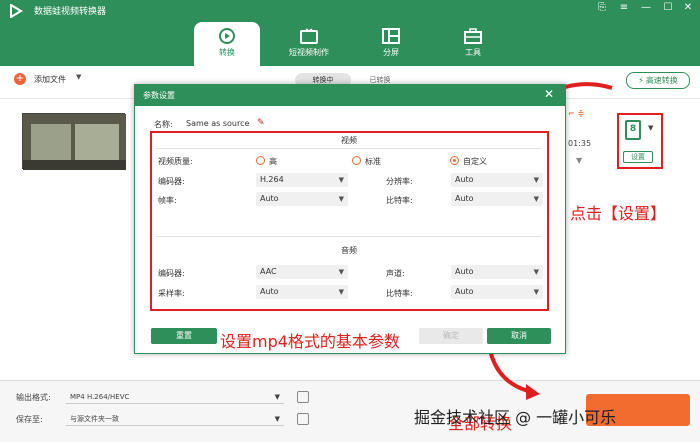 This screenshot has width=700, height=442. I want to click on fast-convert-button: ⚡ 高速转换, so click(658, 80).